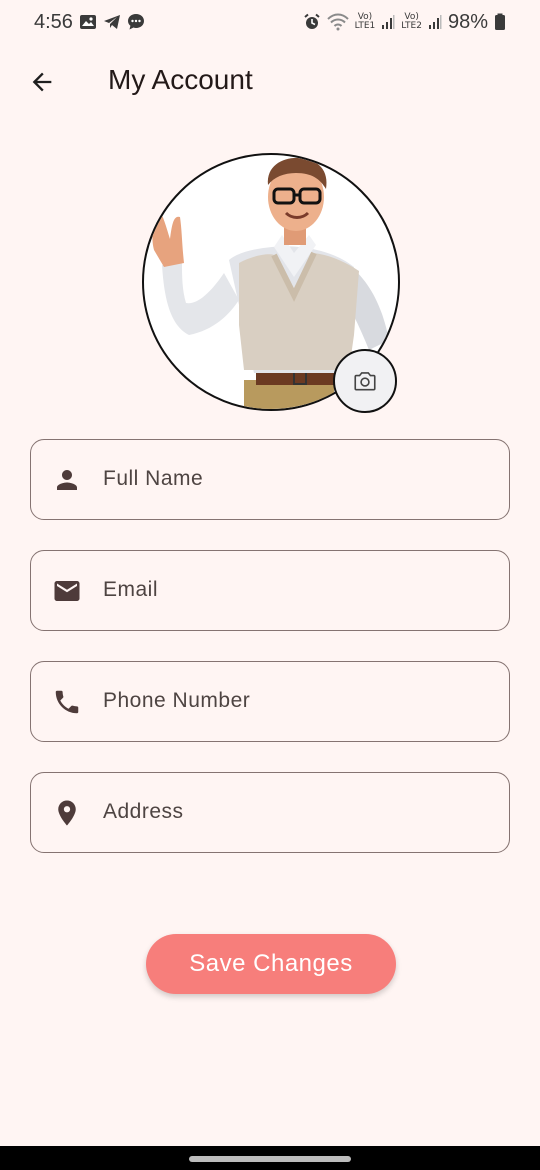 The width and height of the screenshot is (540, 1170). I want to click on system-nav-bar, so click(270, 1158).